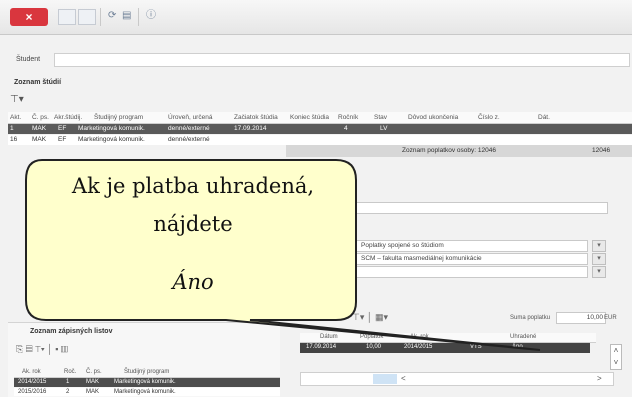  I want to click on callout-line-2: nájdete, so click(193, 224).